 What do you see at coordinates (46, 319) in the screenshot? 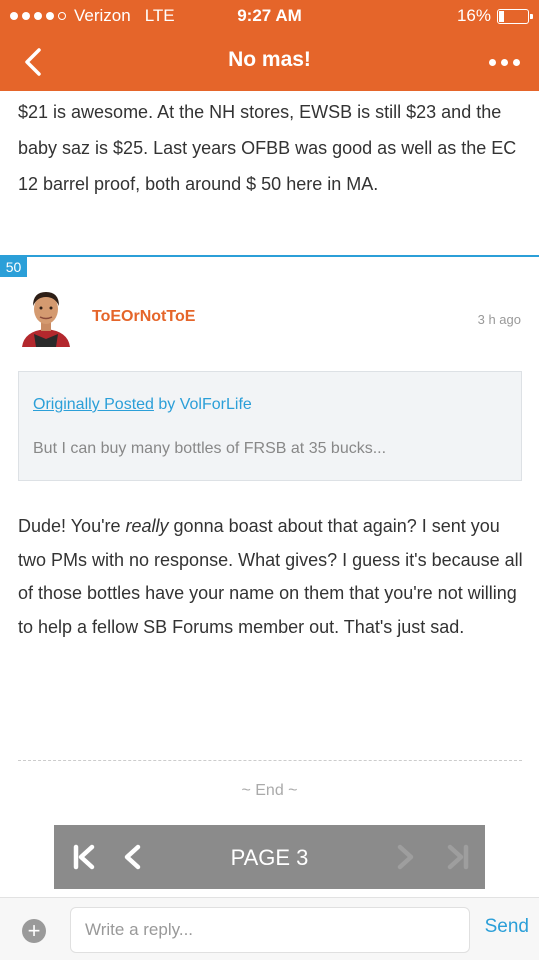
I see `avatar-image` at bounding box center [46, 319].